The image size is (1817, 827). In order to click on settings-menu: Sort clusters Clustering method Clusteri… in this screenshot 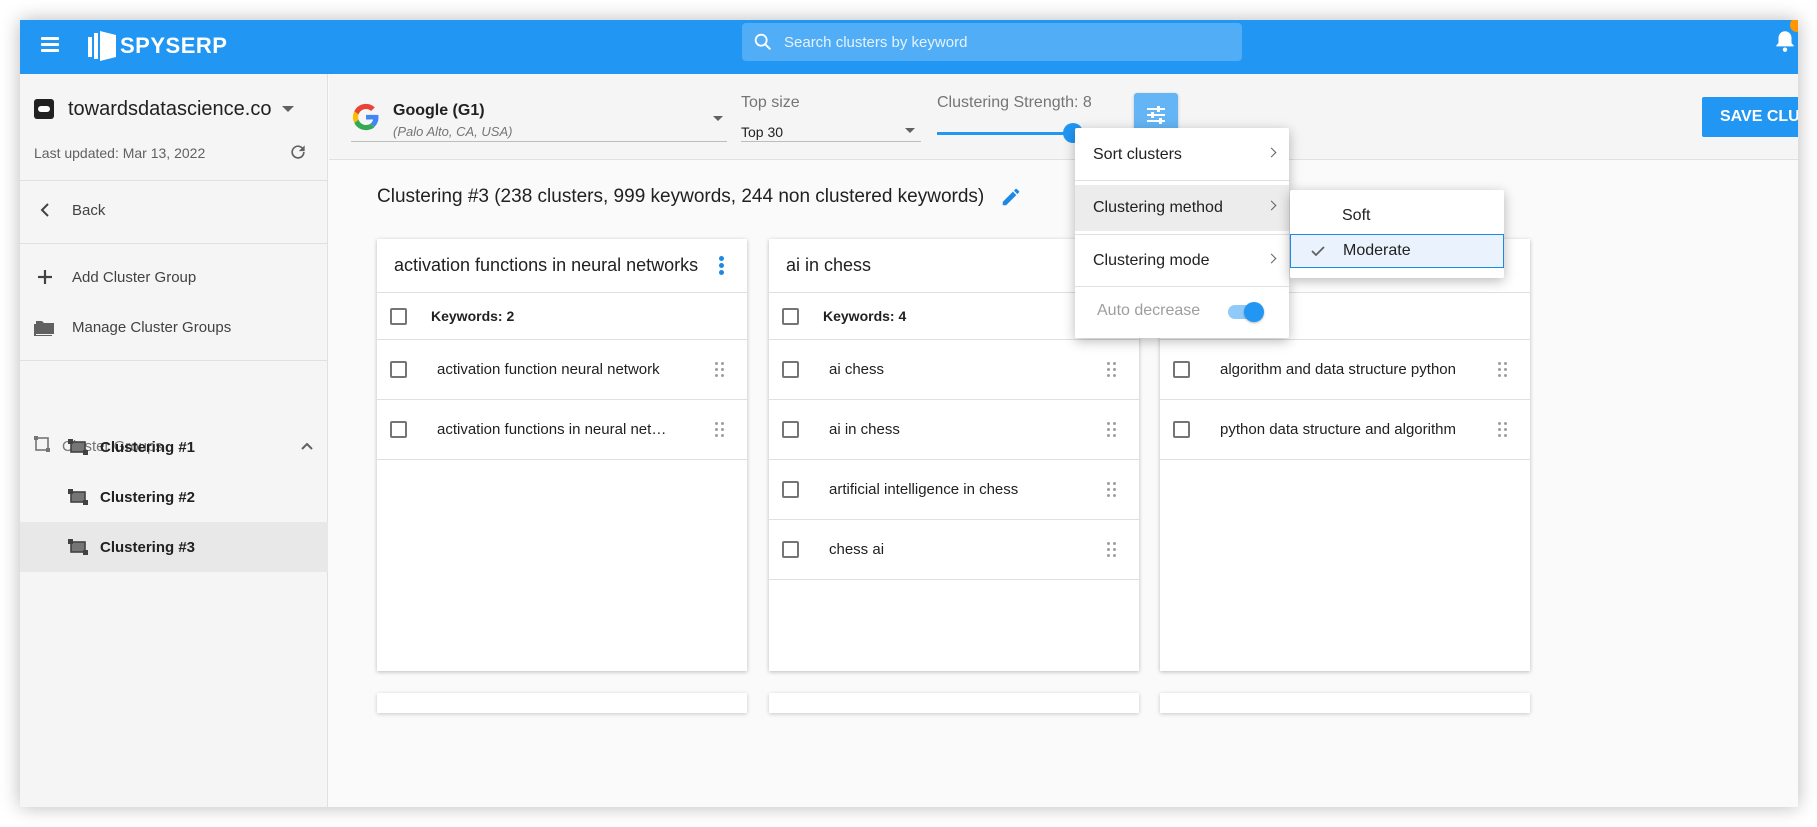, I will do `click(1182, 233)`.